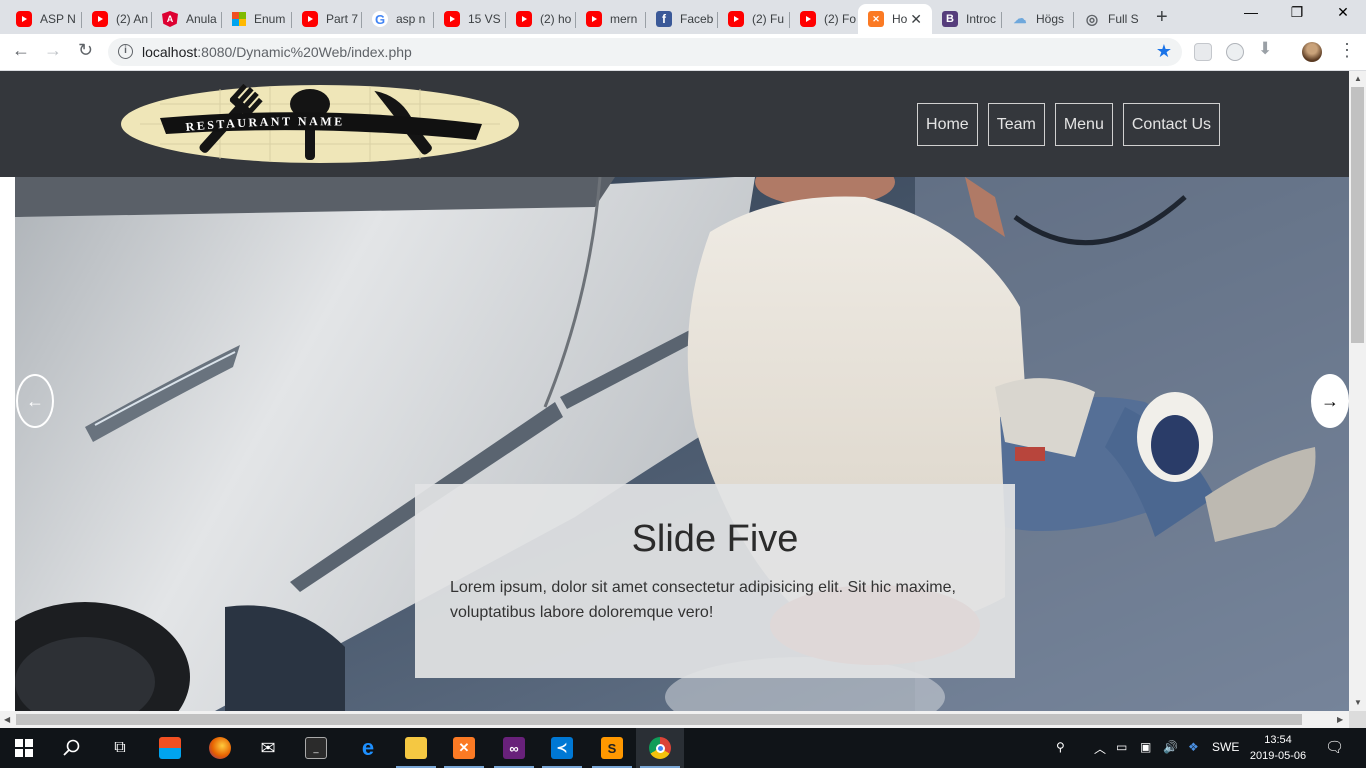 The width and height of the screenshot is (1366, 768). I want to click on forward-arrow-icon: →, so click(53, 50).